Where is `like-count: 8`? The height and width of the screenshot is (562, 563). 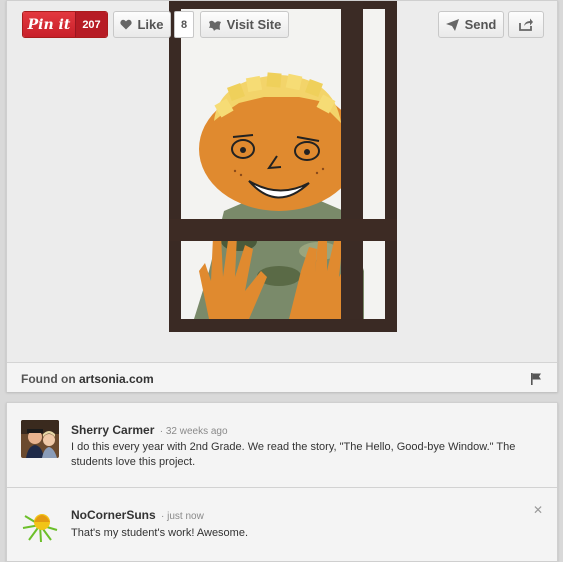
like-count: 8 is located at coordinates (184, 24).